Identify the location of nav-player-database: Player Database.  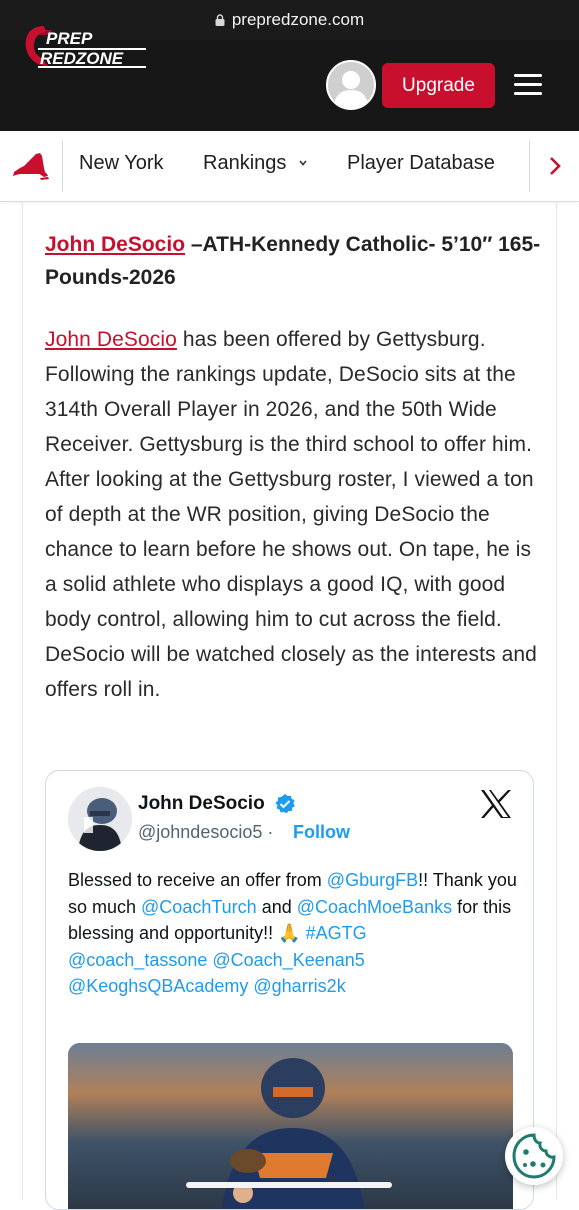
(421, 163).